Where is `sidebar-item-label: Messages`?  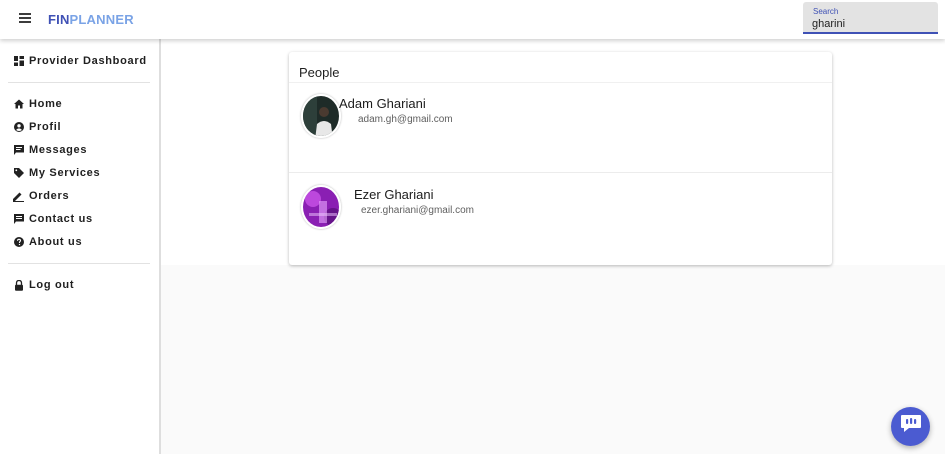
sidebar-item-label: Messages is located at coordinates (58, 150).